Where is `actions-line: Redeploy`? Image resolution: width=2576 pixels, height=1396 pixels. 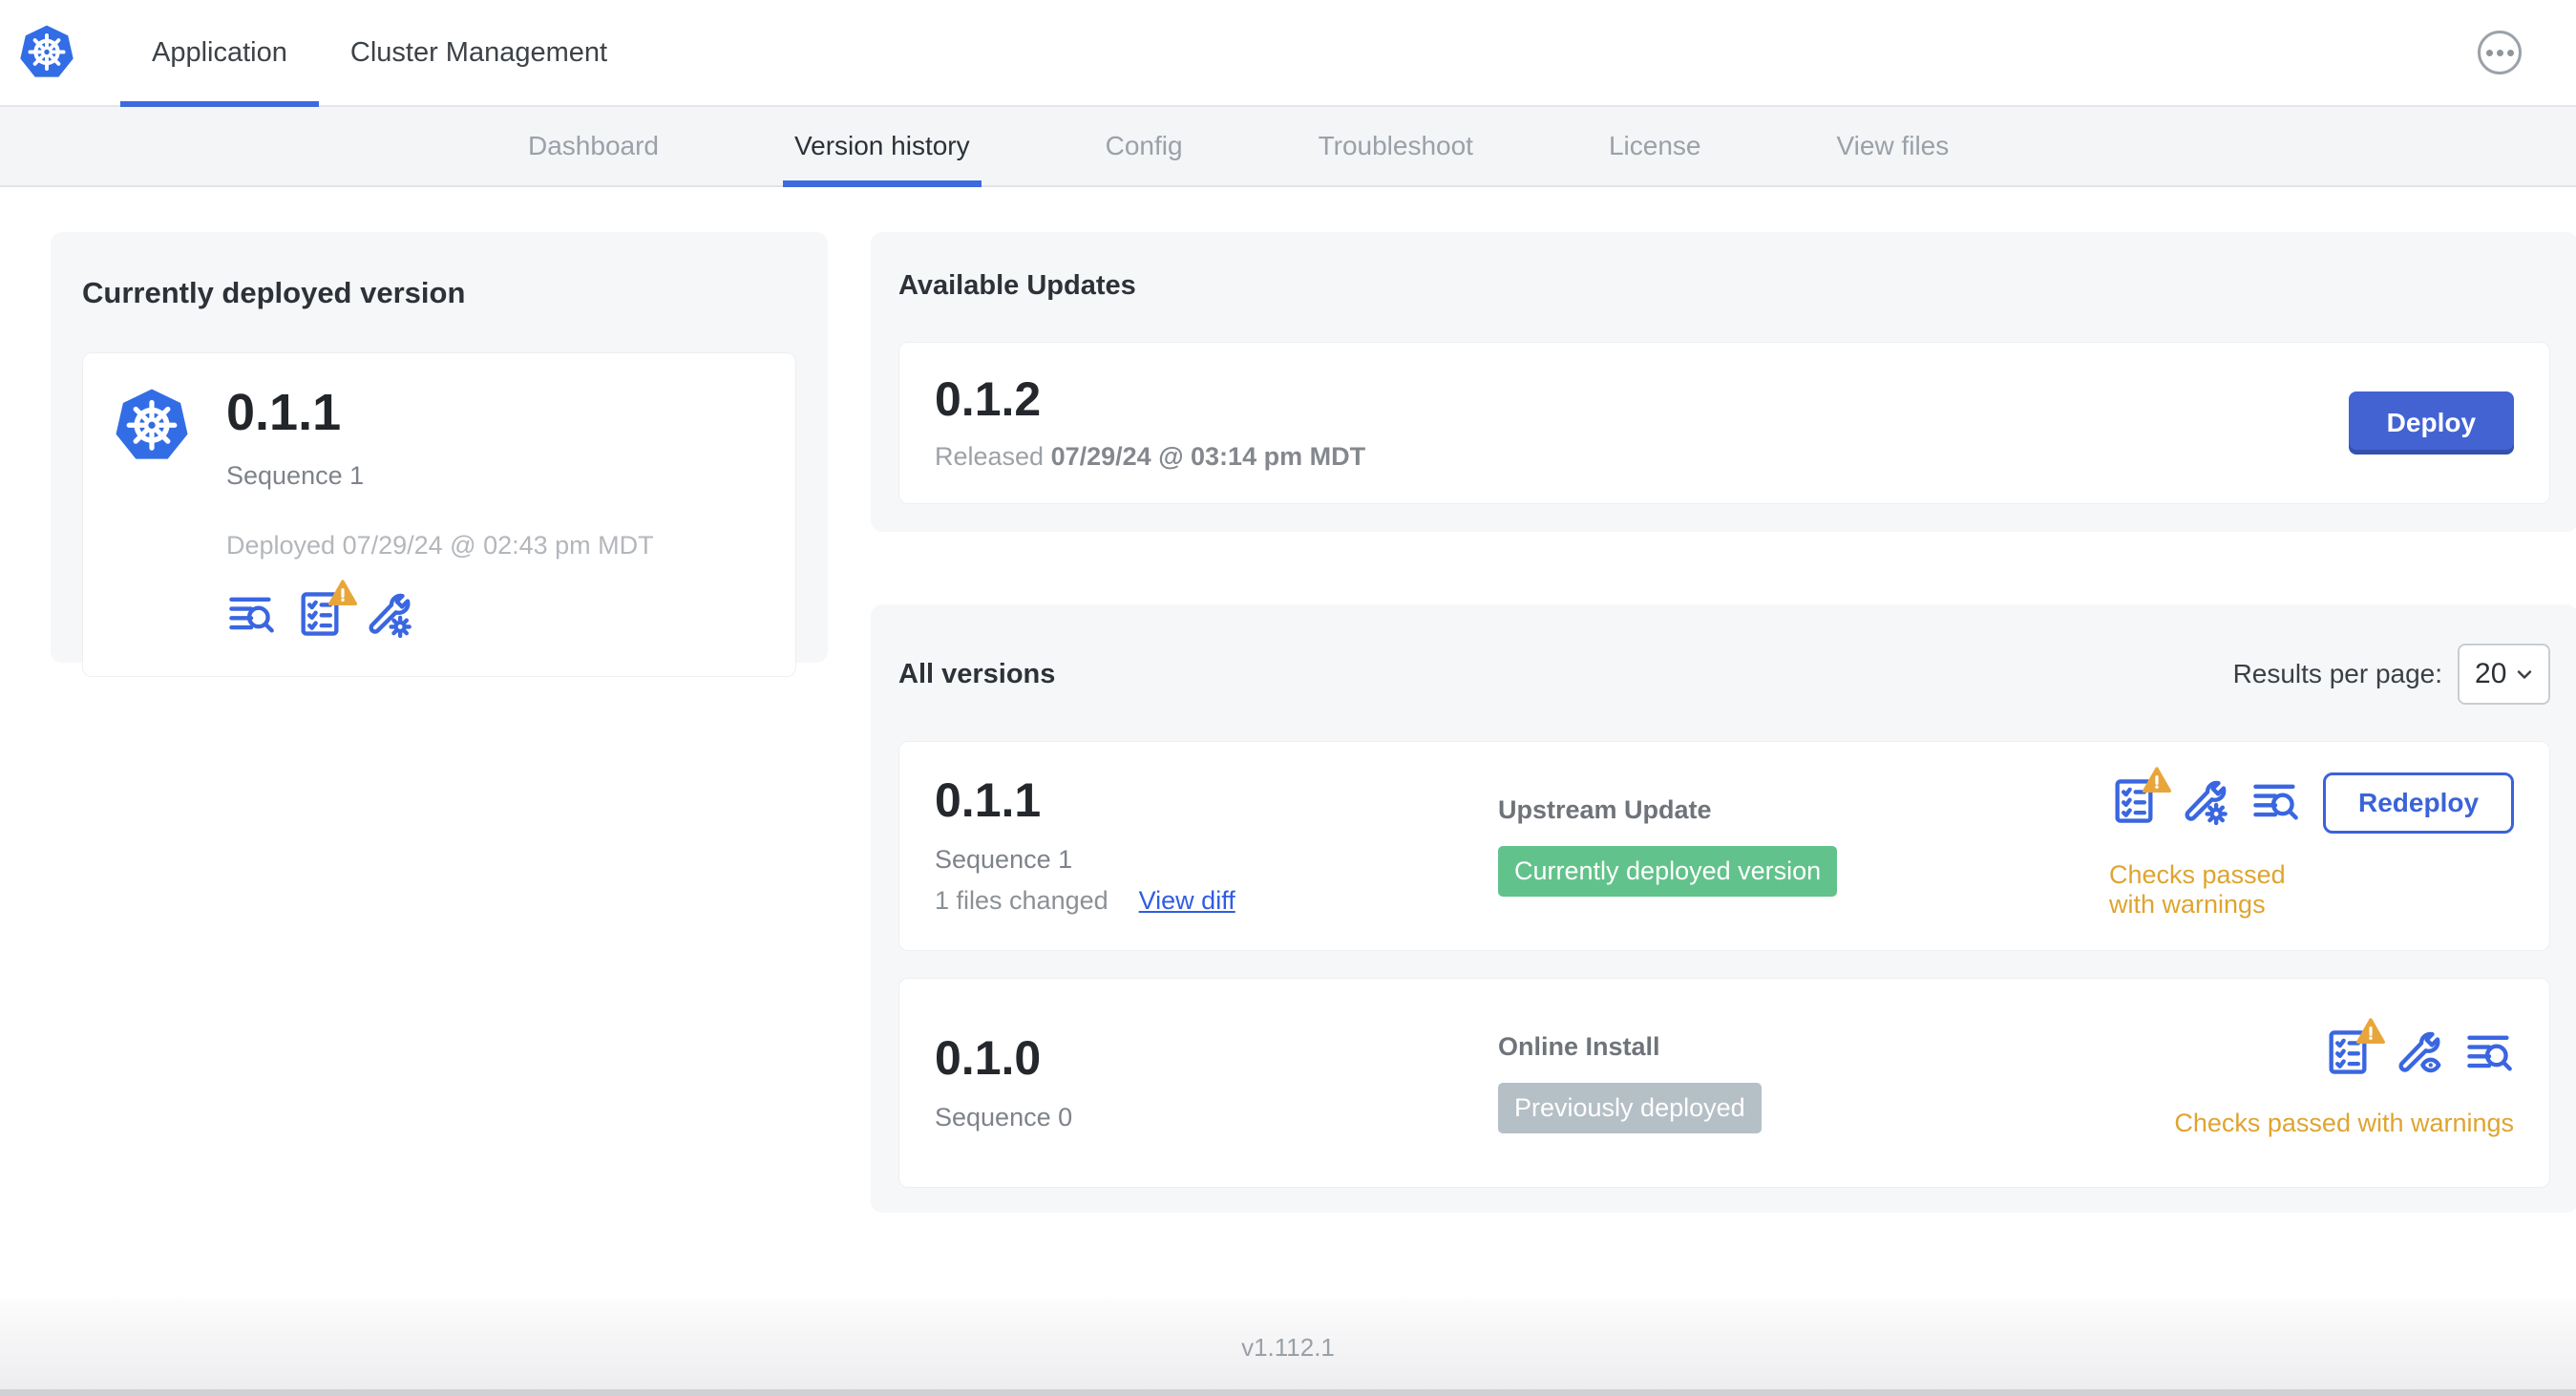 actions-line: Redeploy is located at coordinates (2312, 800).